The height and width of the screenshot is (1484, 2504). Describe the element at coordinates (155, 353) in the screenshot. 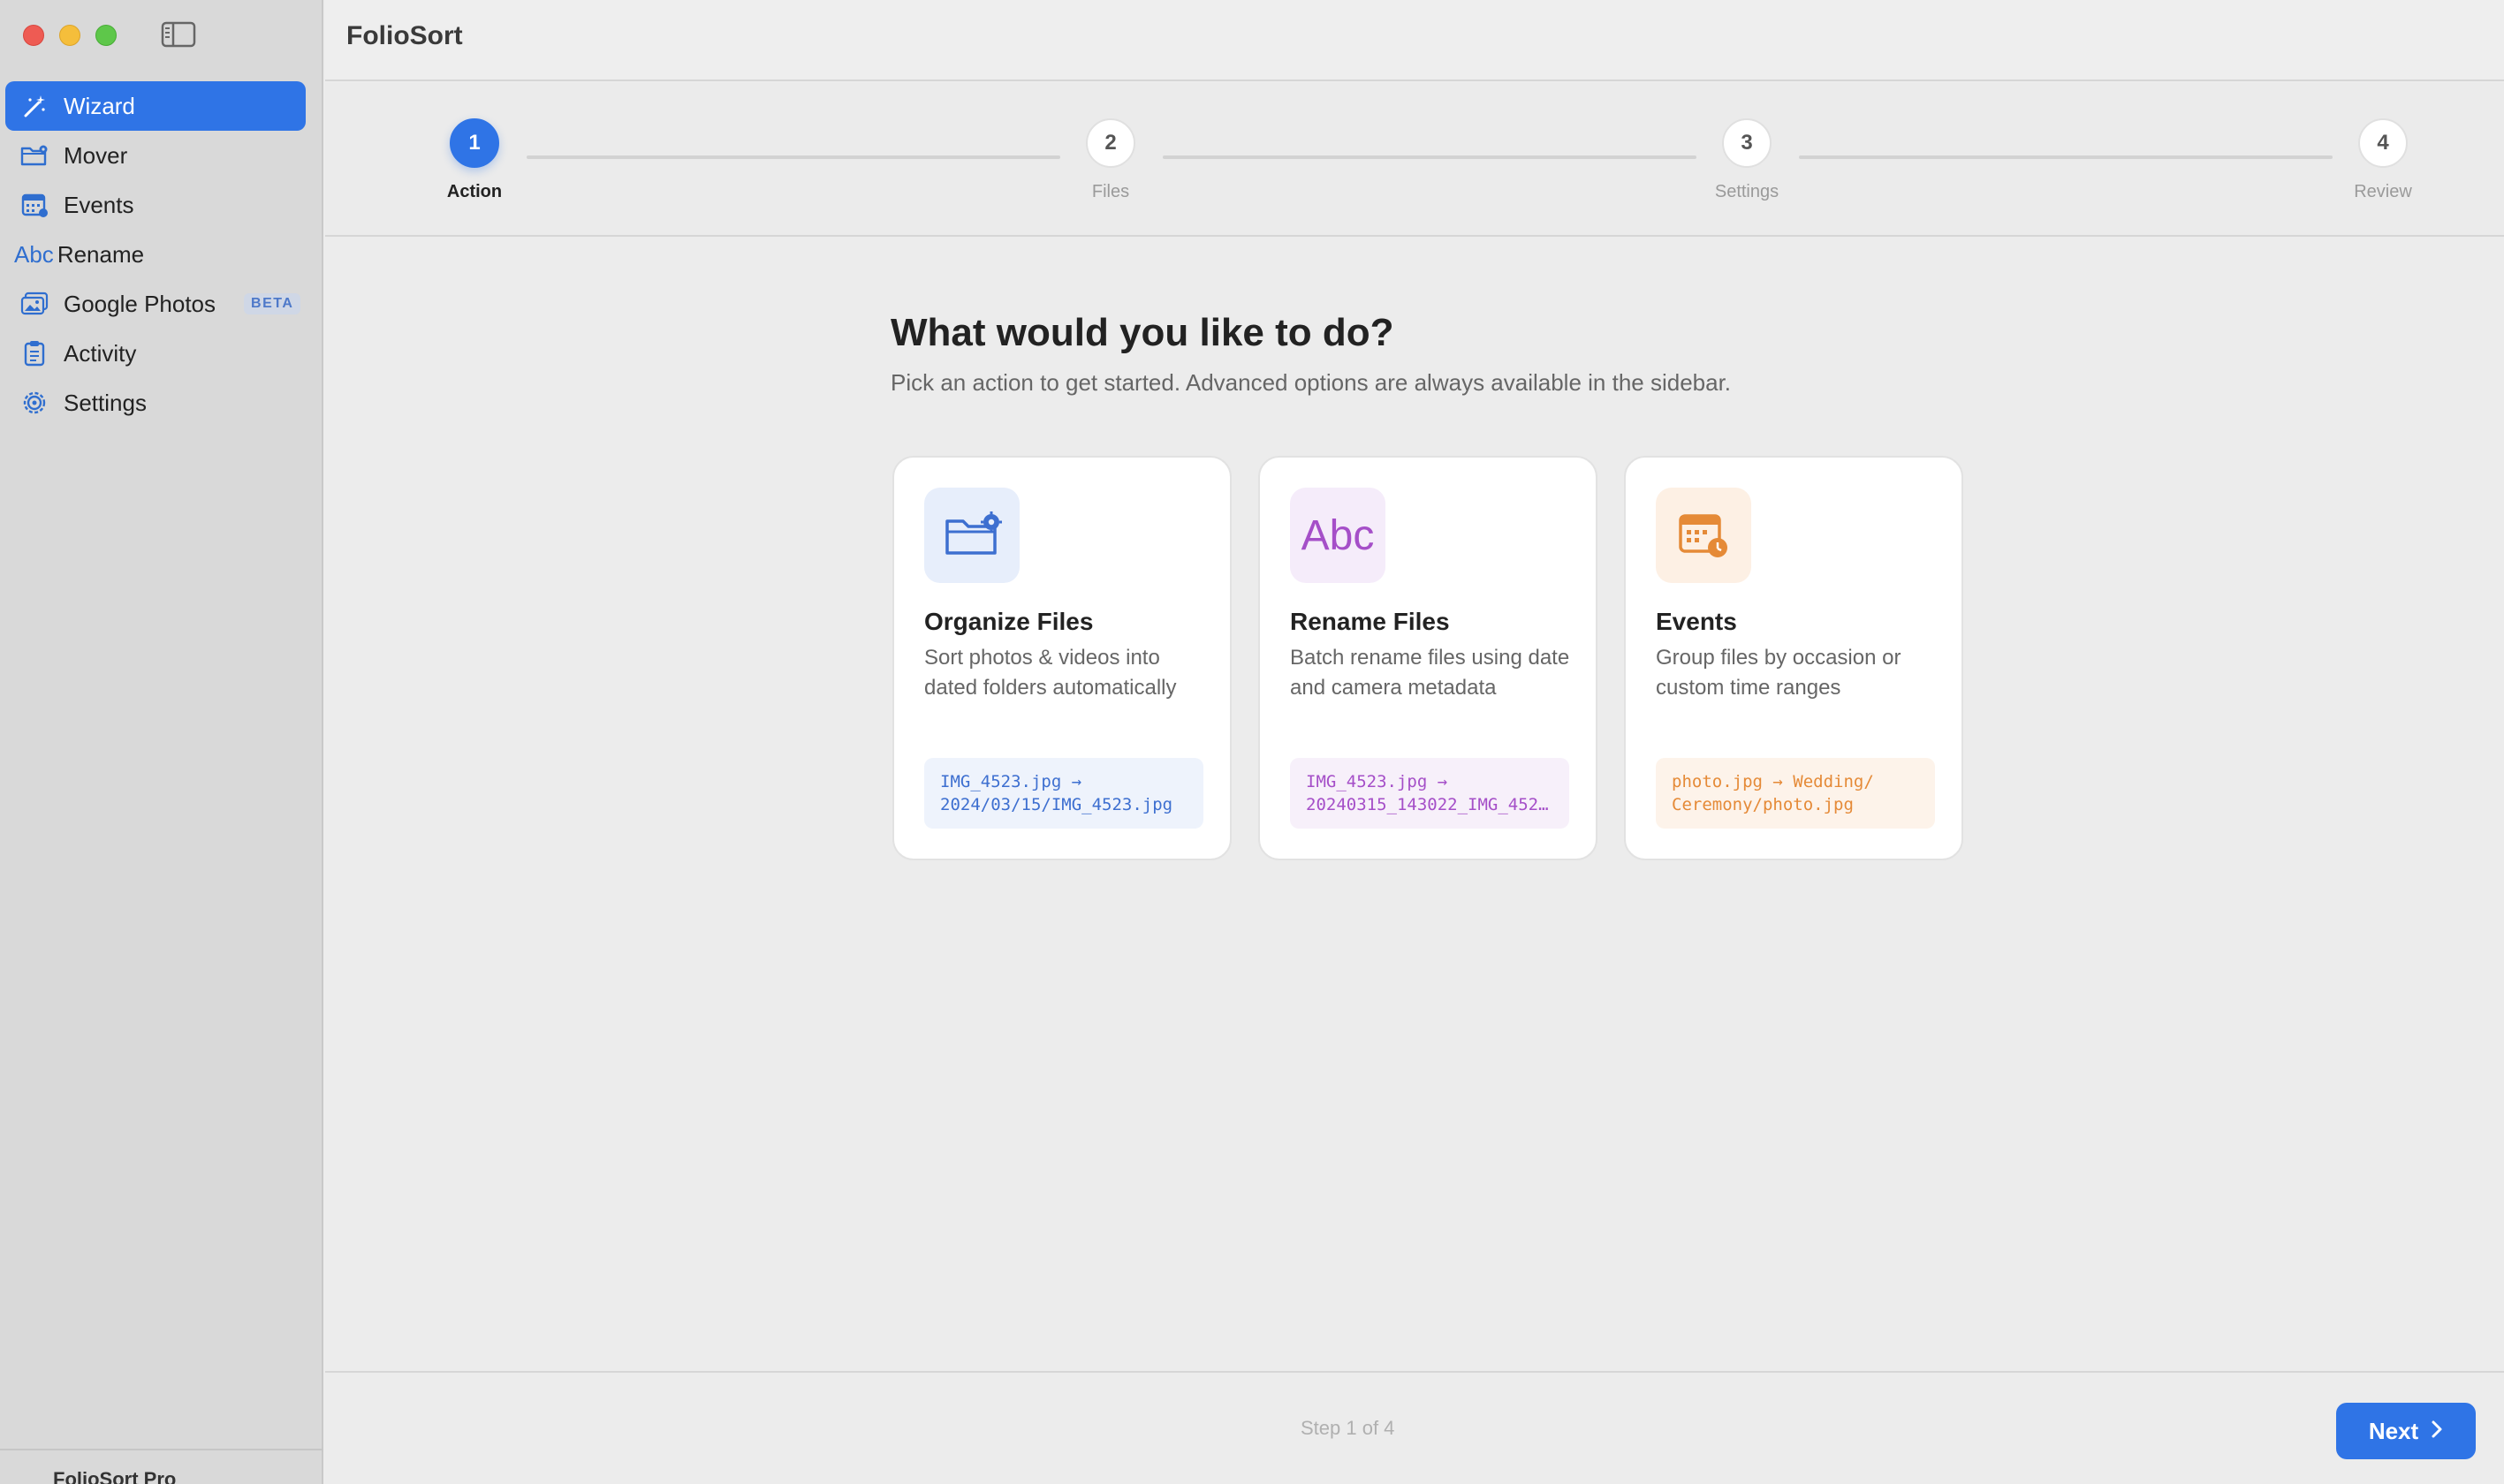

I see `sidebar-item-activity: Activity` at that location.